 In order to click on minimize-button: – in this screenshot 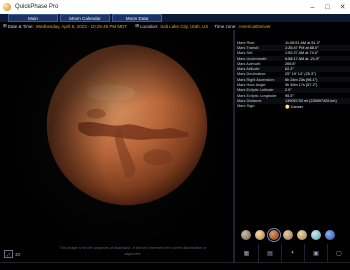, I will do `click(312, 7)`.